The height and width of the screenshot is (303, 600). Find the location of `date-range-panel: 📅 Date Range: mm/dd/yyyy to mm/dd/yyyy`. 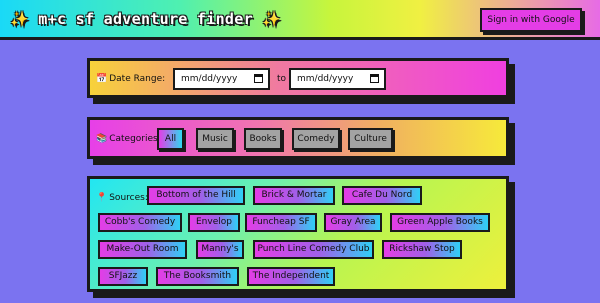

date-range-panel: 📅 Date Range: mm/dd/yyyy to mm/dd/yyyy is located at coordinates (298, 78).